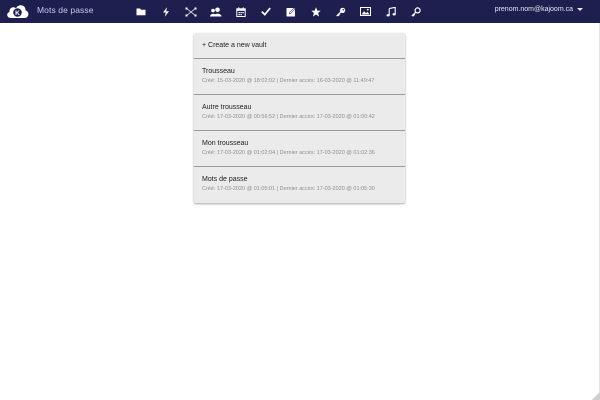 Image resolution: width=600 pixels, height=400 pixels. I want to click on kajoom-logo: K, so click(17, 11).